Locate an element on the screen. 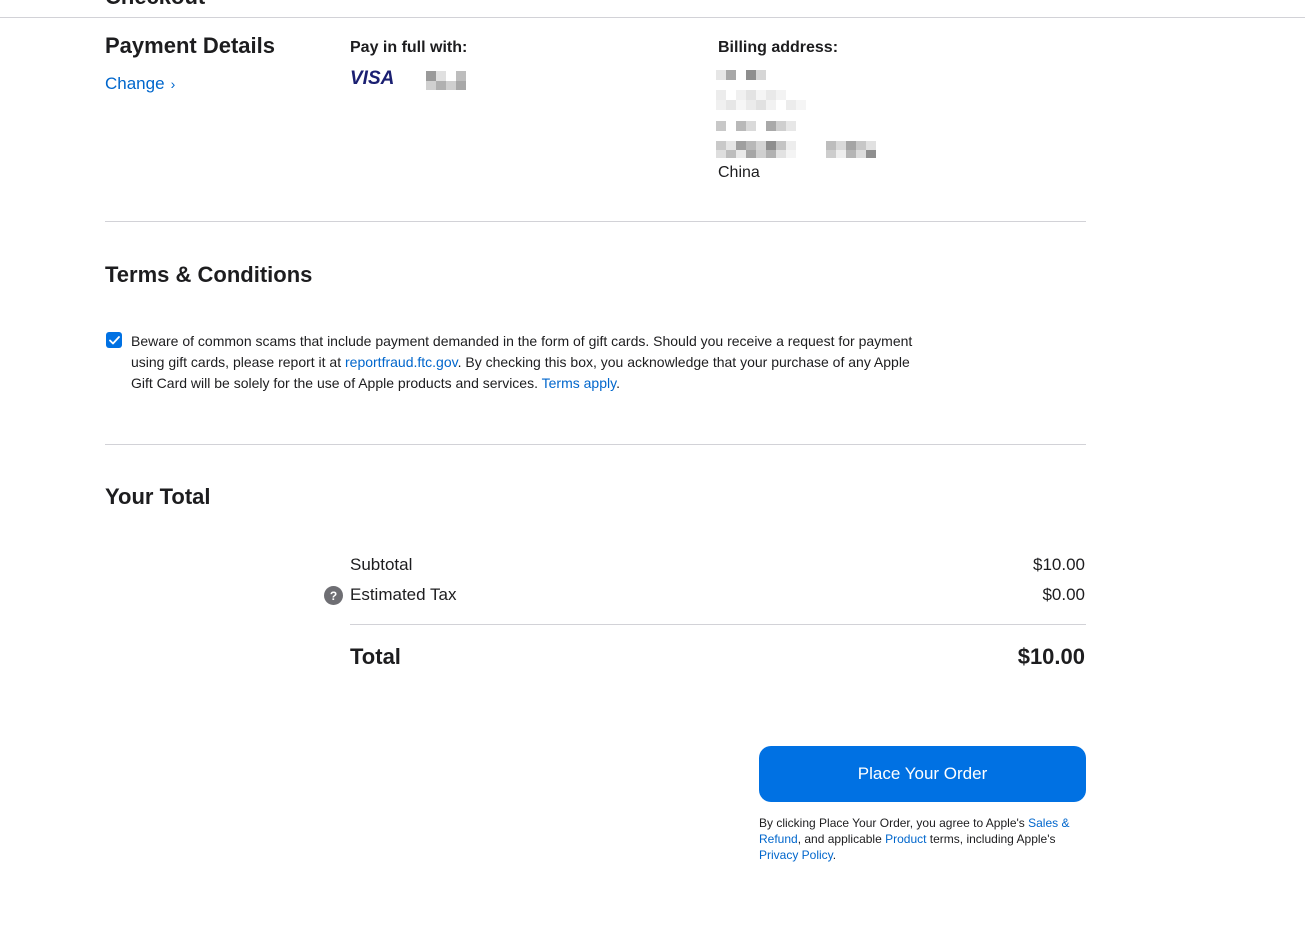  checkmark-icon is located at coordinates (114, 339).